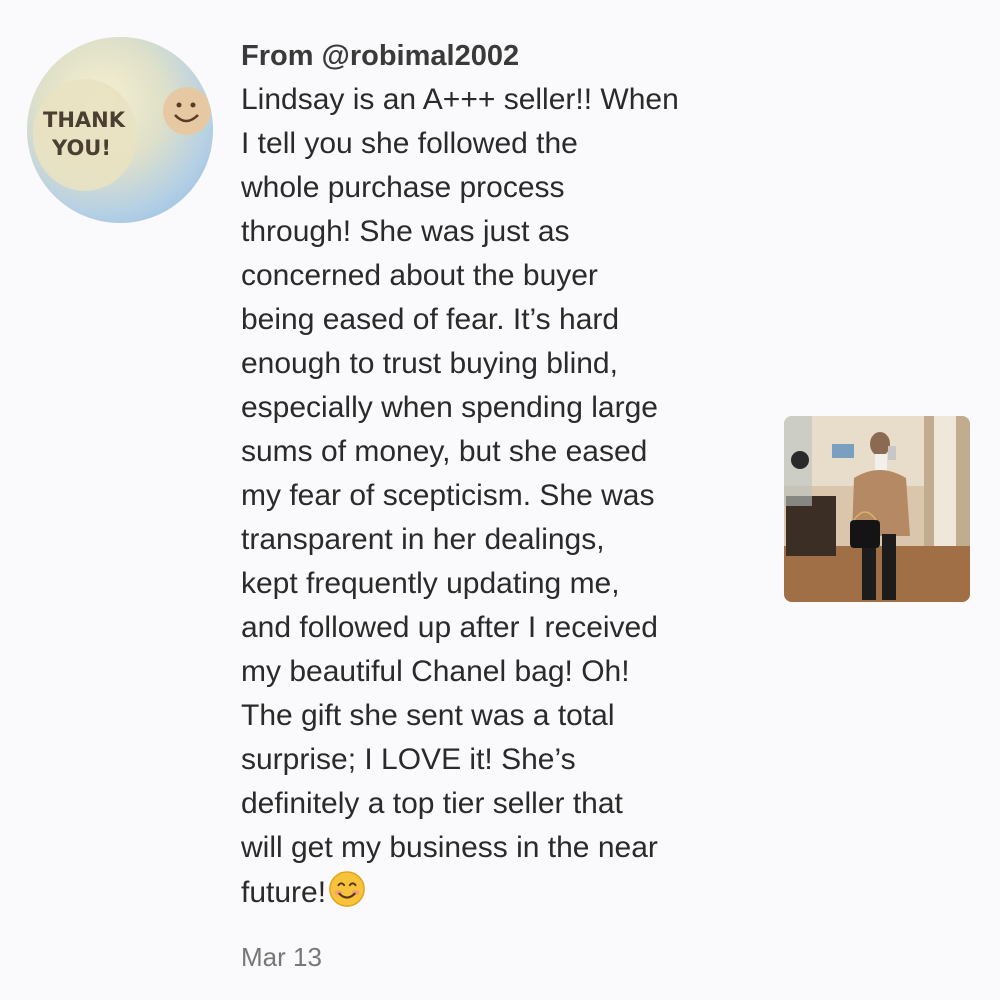 The width and height of the screenshot is (1000, 1000). I want to click on comment-line-last: future!, so click(501, 892).